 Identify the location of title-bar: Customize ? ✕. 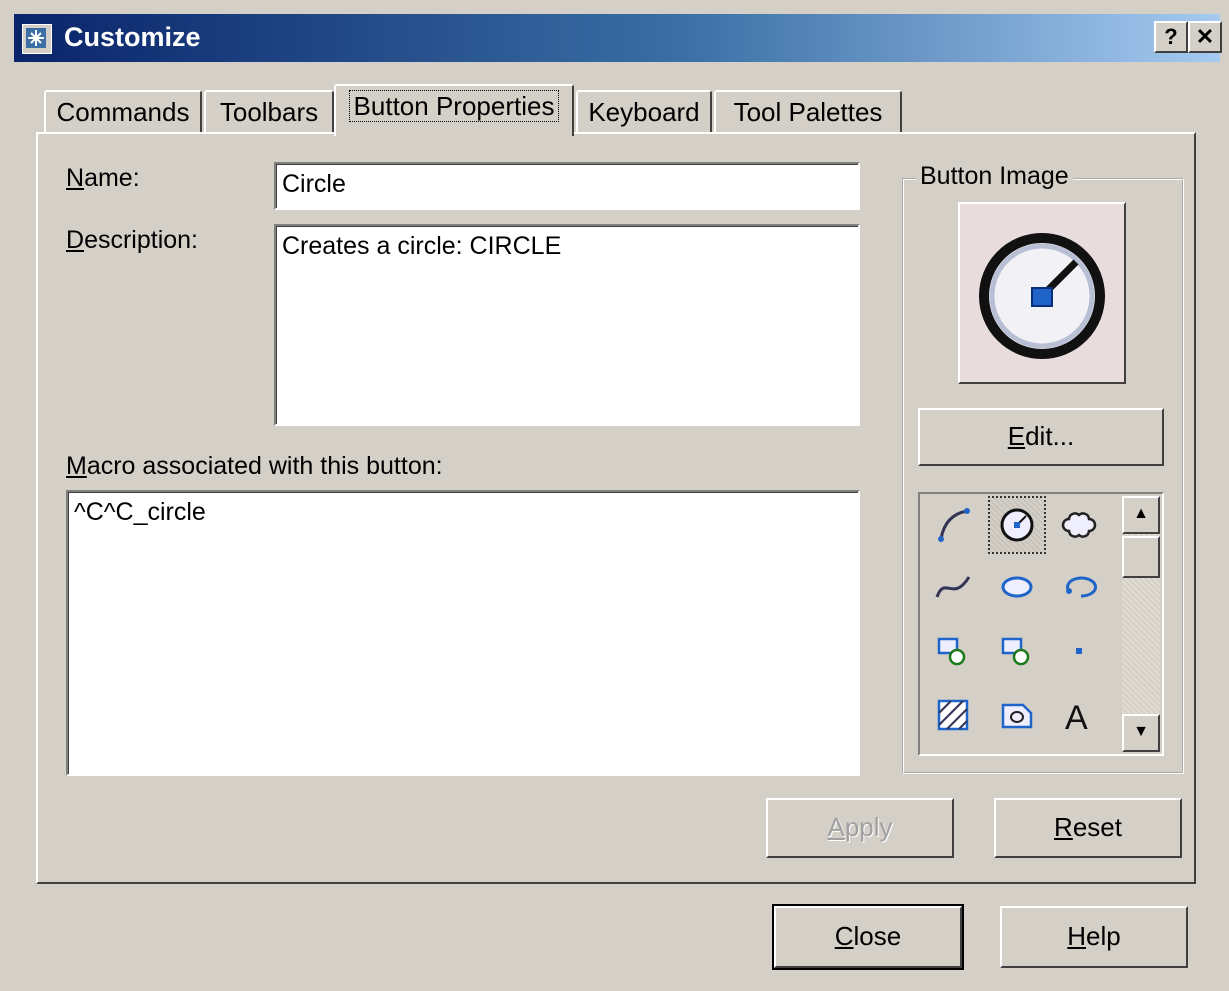
(618, 38).